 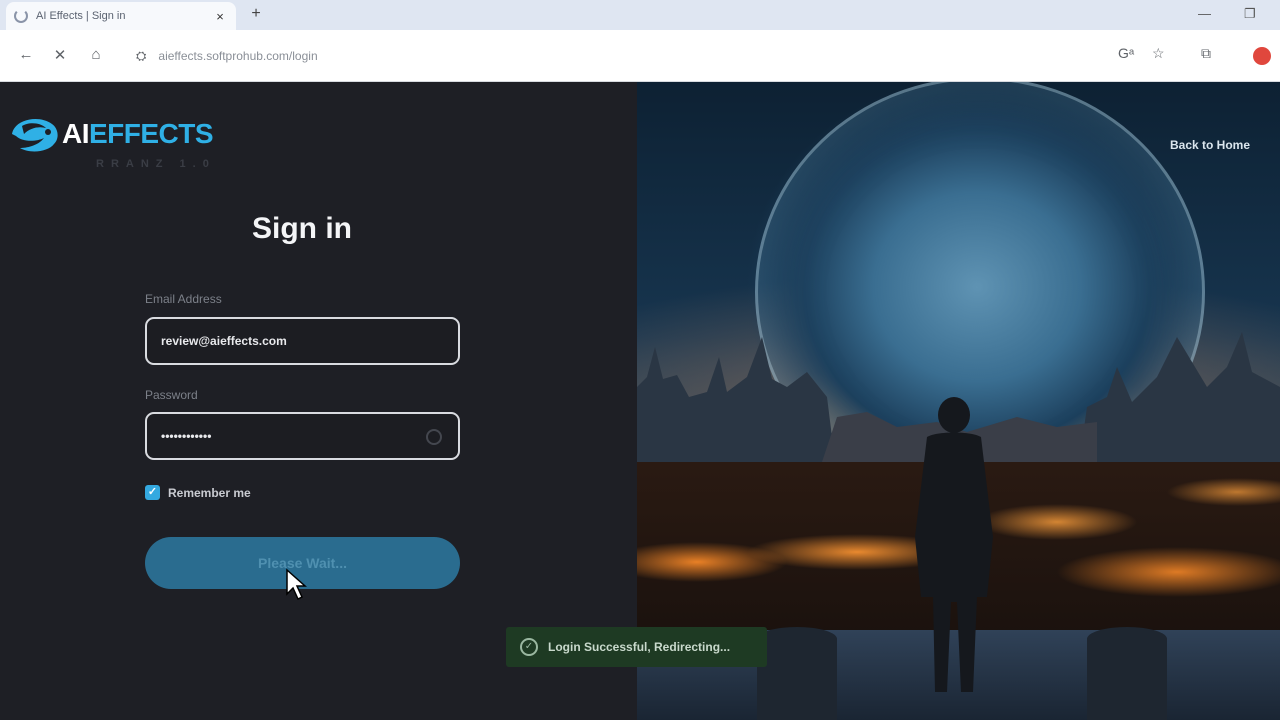 I want to click on address-bar: ⛭ aieffects.softprohub.com/login, so click(x=616, y=56).